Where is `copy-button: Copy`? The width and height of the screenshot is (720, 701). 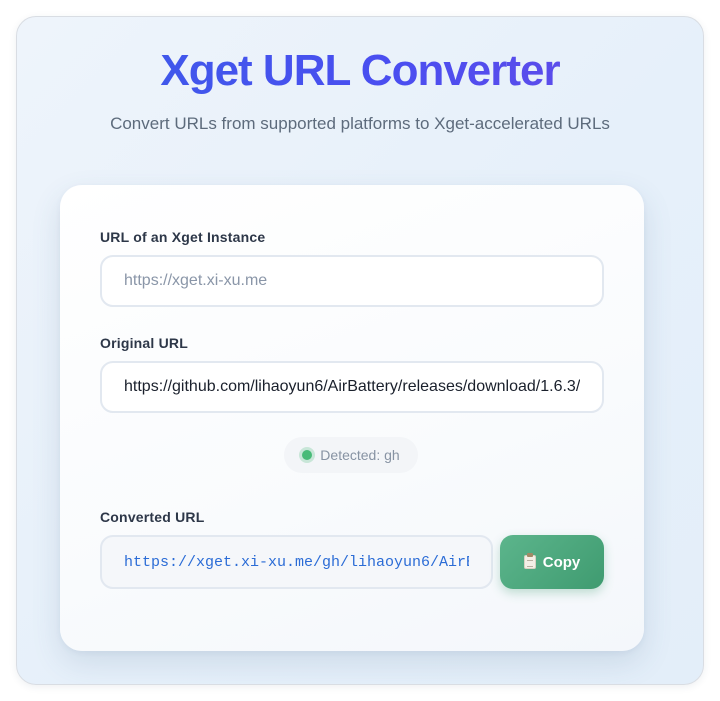
copy-button: Copy is located at coordinates (552, 562).